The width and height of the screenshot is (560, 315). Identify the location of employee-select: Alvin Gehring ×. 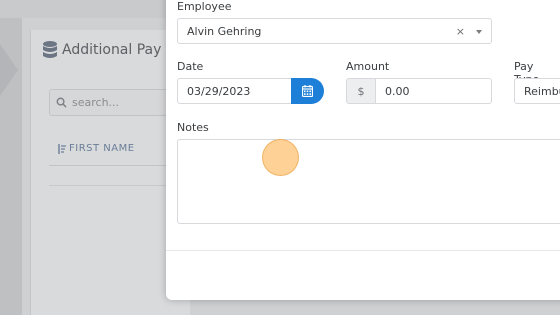
(334, 31).